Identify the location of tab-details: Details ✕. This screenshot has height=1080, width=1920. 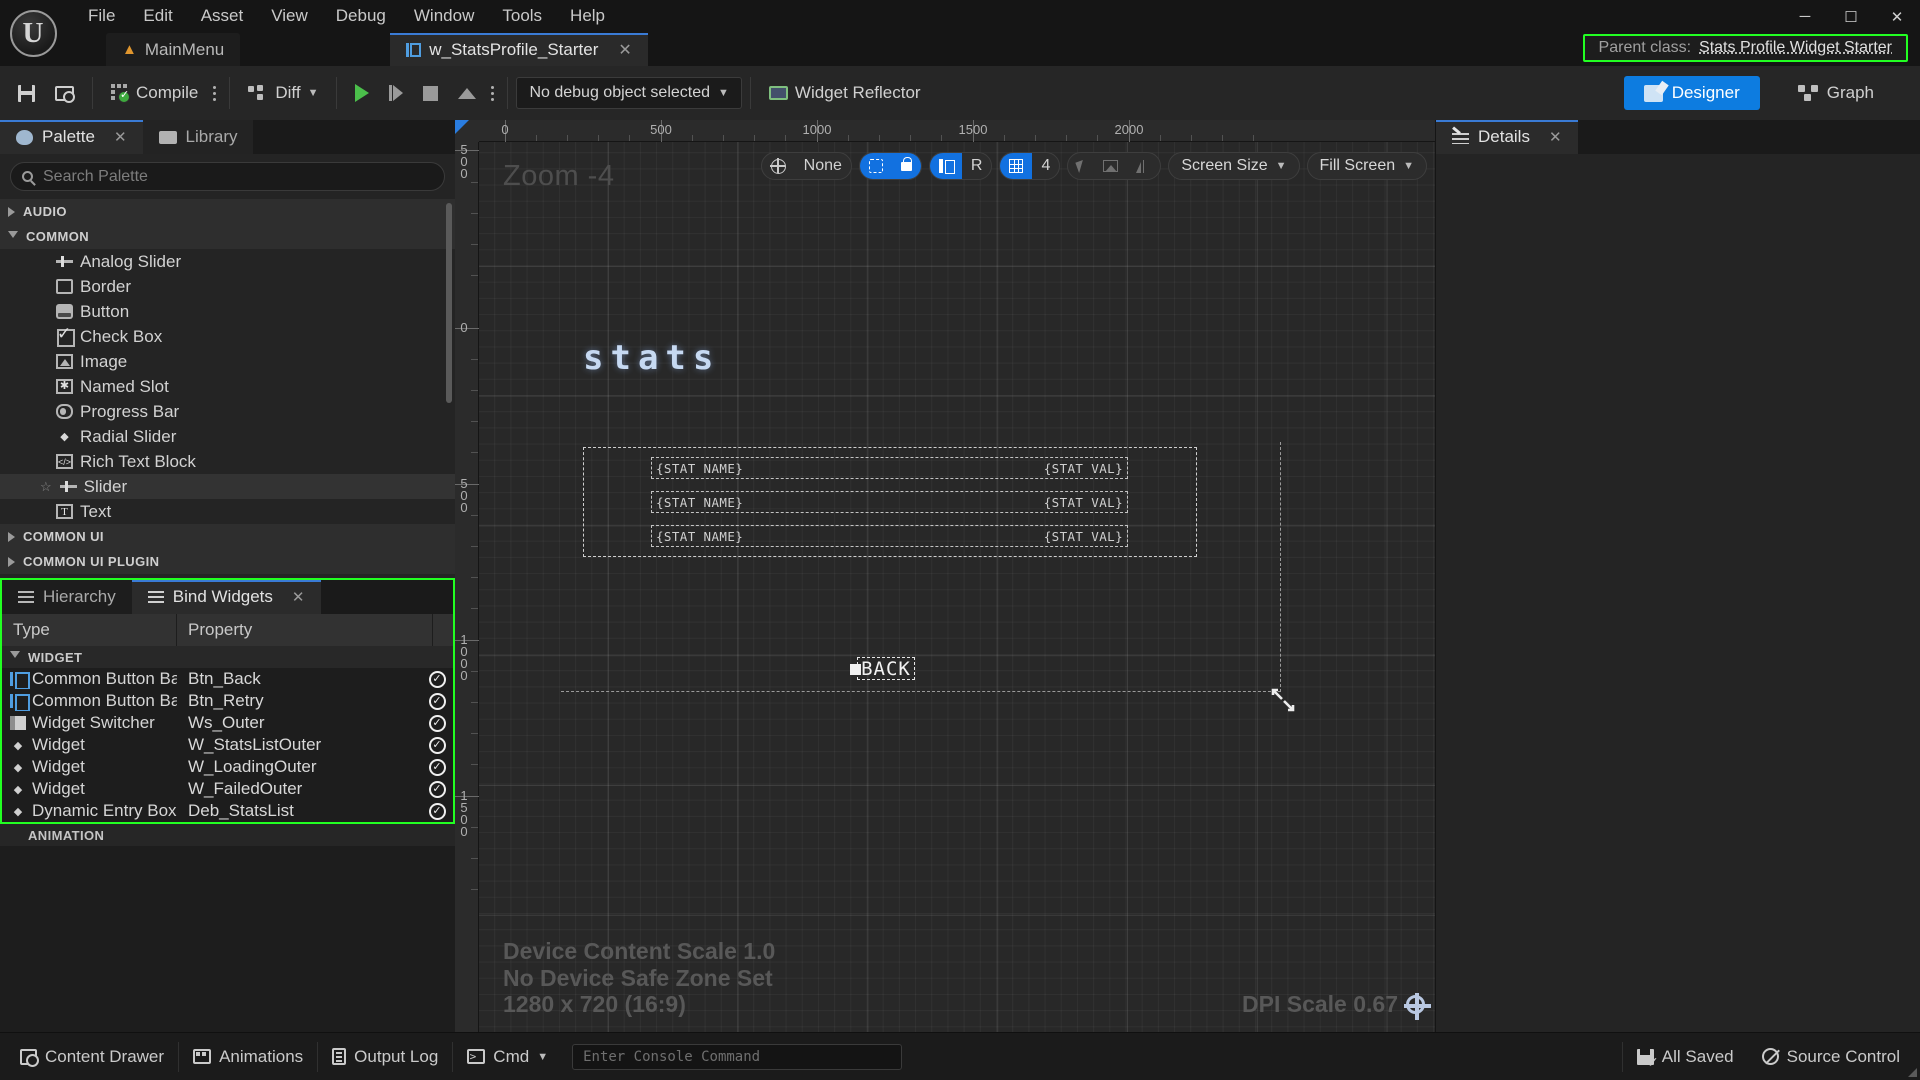
(1507, 137).